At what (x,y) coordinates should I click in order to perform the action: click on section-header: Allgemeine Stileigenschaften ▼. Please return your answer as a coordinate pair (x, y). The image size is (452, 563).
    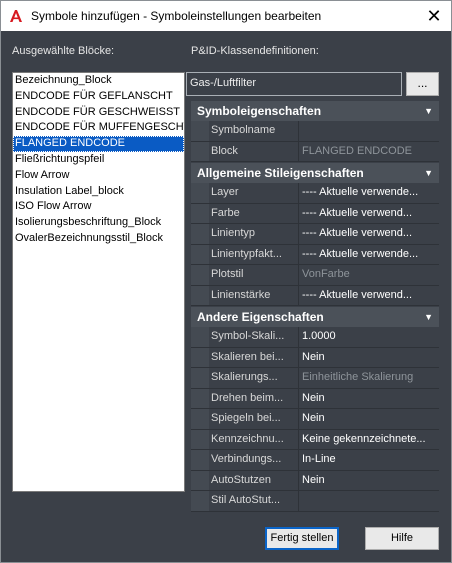
    Looking at the image, I should click on (315, 173).